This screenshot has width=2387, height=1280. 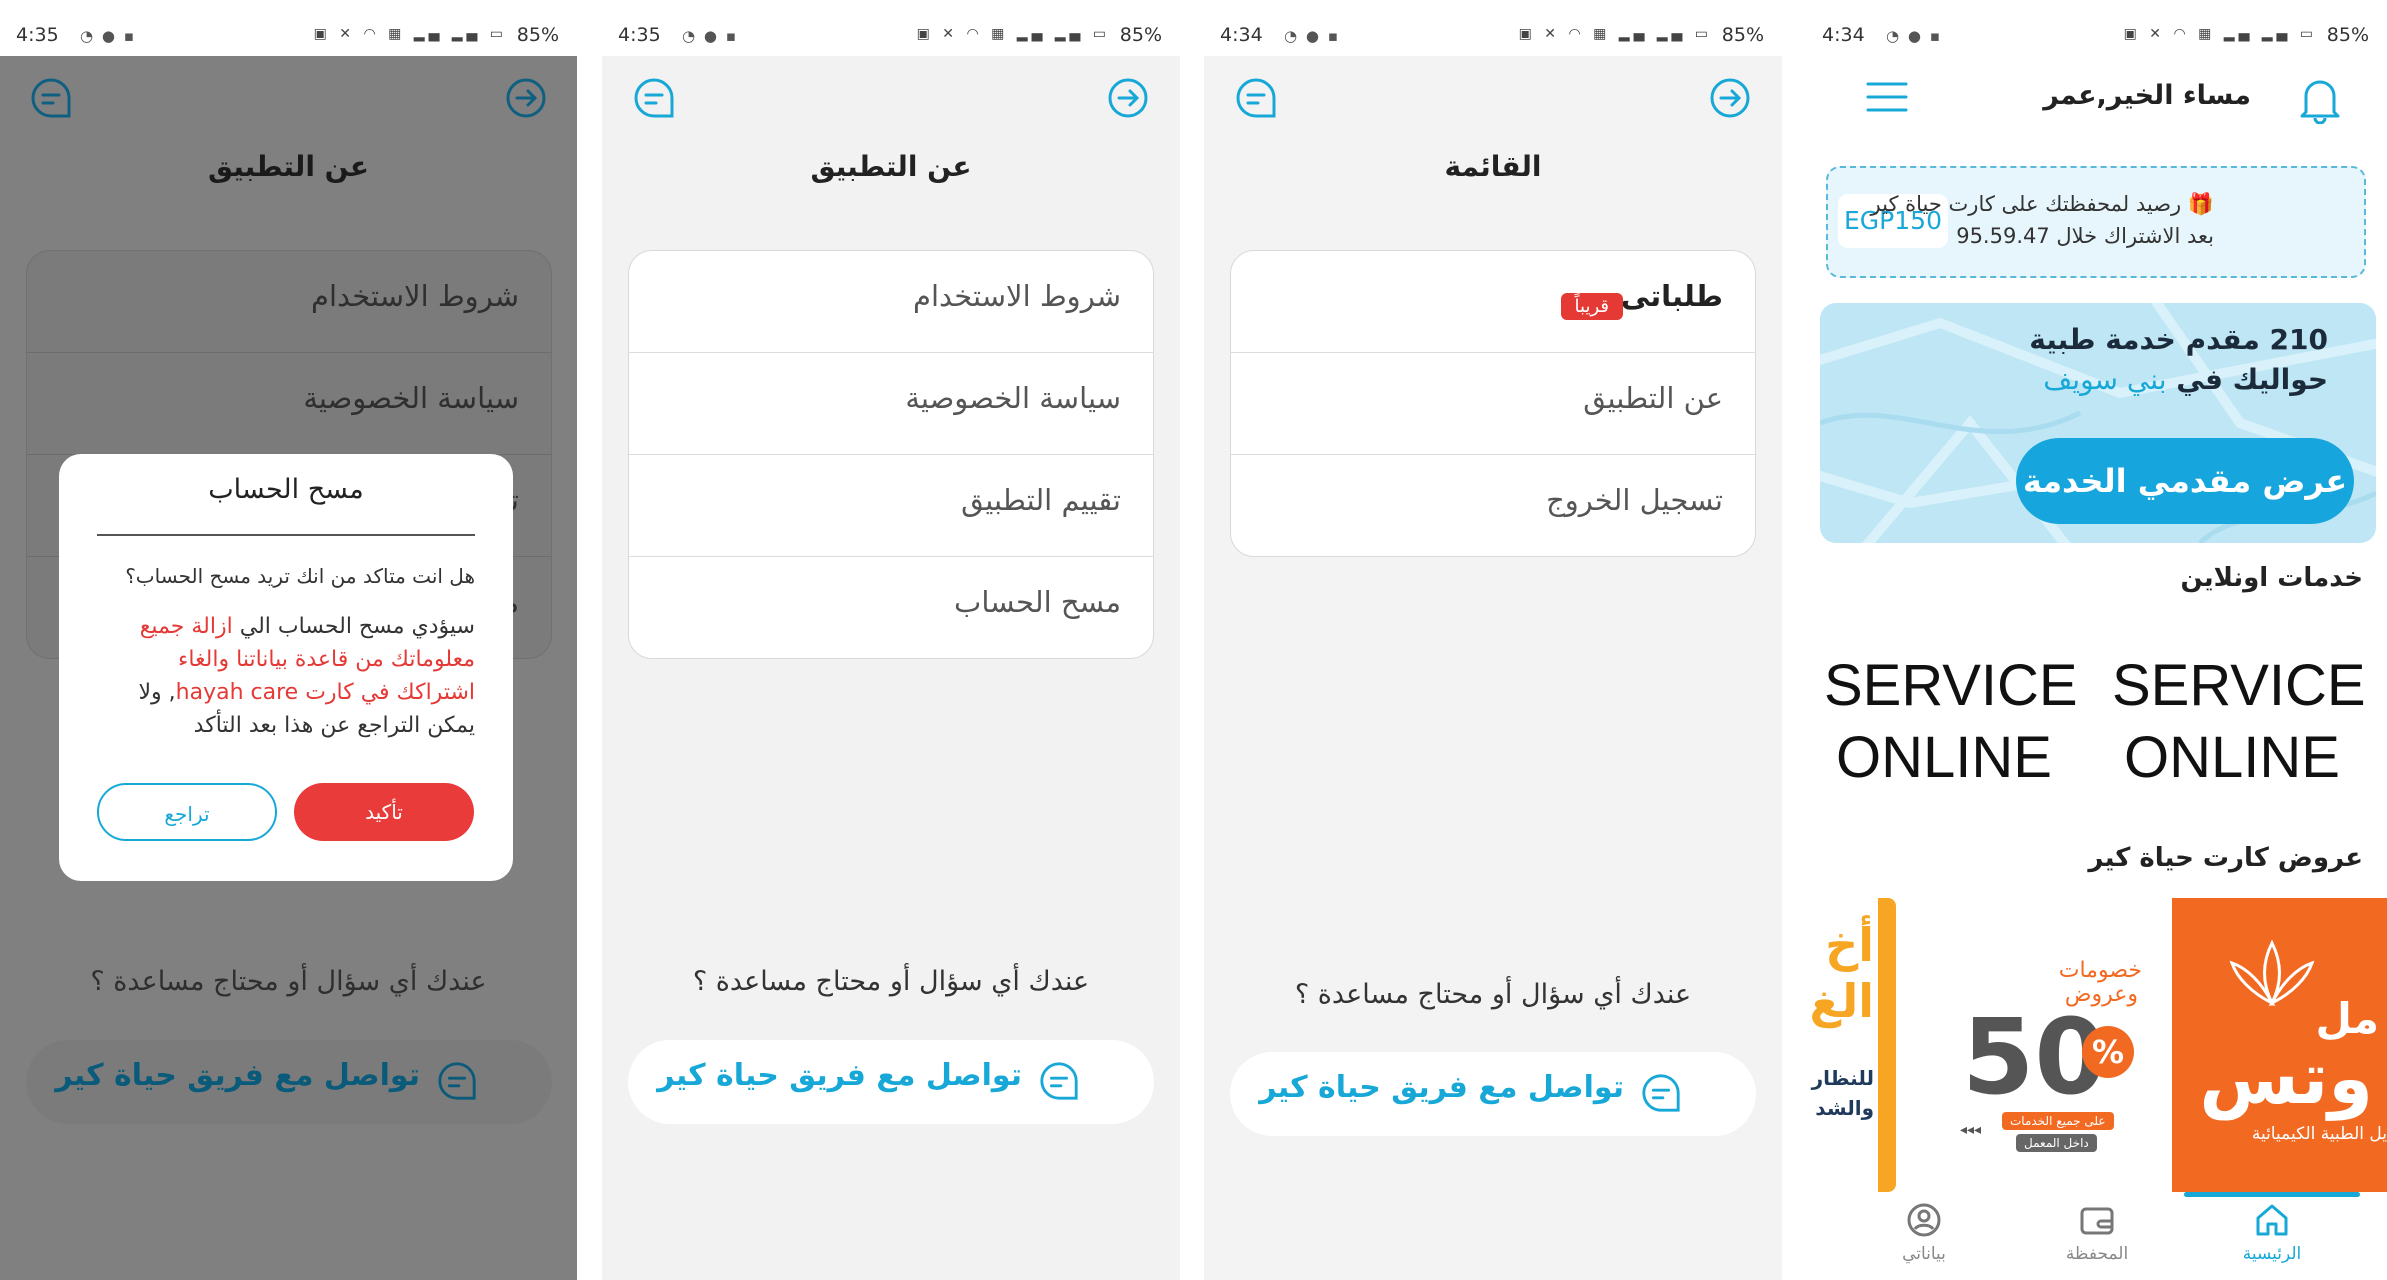 I want to click on coming-soon-badge: قريباً, so click(x=1591, y=306).